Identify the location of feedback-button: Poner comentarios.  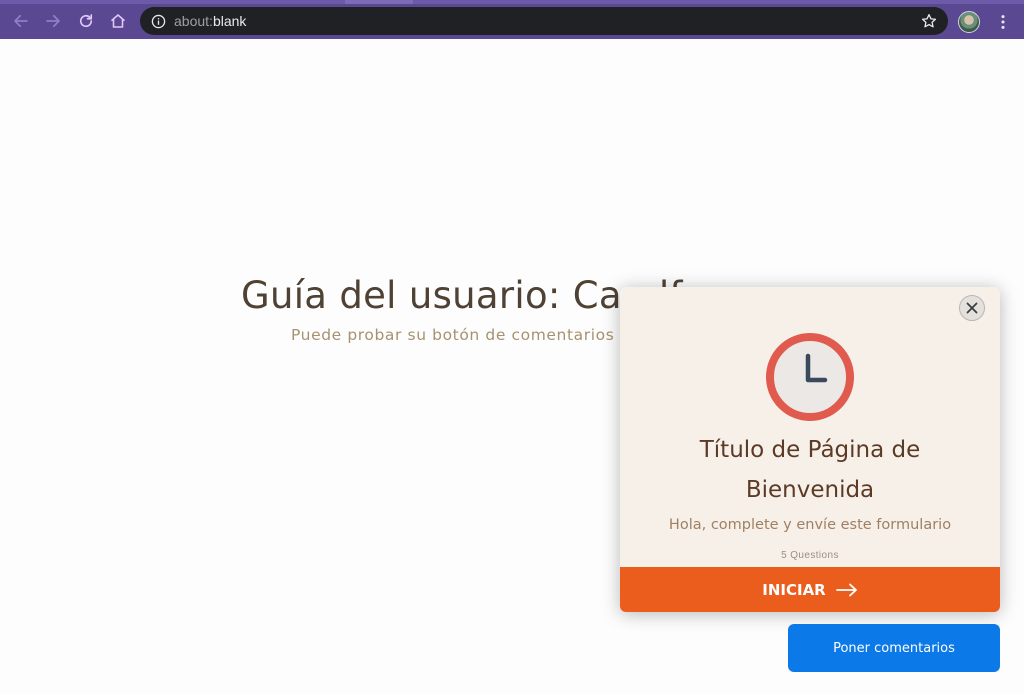
(894, 648).